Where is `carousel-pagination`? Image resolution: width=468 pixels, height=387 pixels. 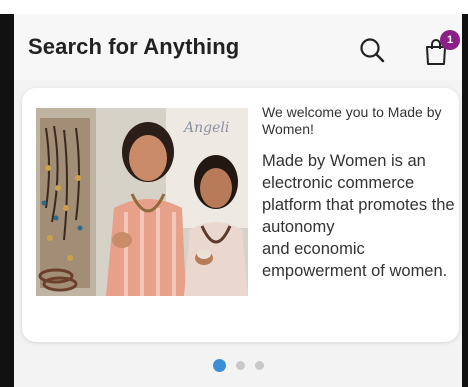
carousel-pagination is located at coordinates (238, 365).